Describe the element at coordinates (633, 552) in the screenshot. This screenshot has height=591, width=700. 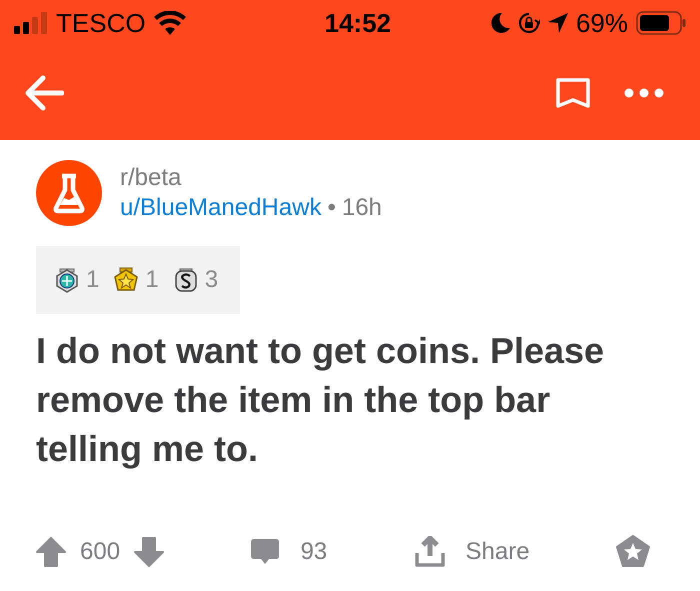
I see `award-icon` at that location.